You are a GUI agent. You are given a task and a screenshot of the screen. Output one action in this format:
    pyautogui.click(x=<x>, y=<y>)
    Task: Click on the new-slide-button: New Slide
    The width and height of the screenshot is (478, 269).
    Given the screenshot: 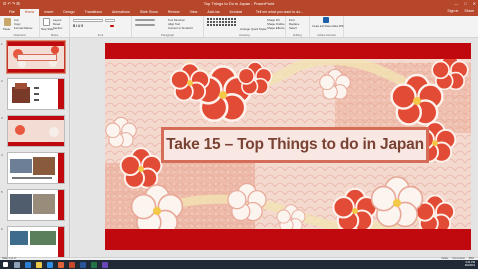 What is the action you would take?
    pyautogui.click(x=47, y=29)
    